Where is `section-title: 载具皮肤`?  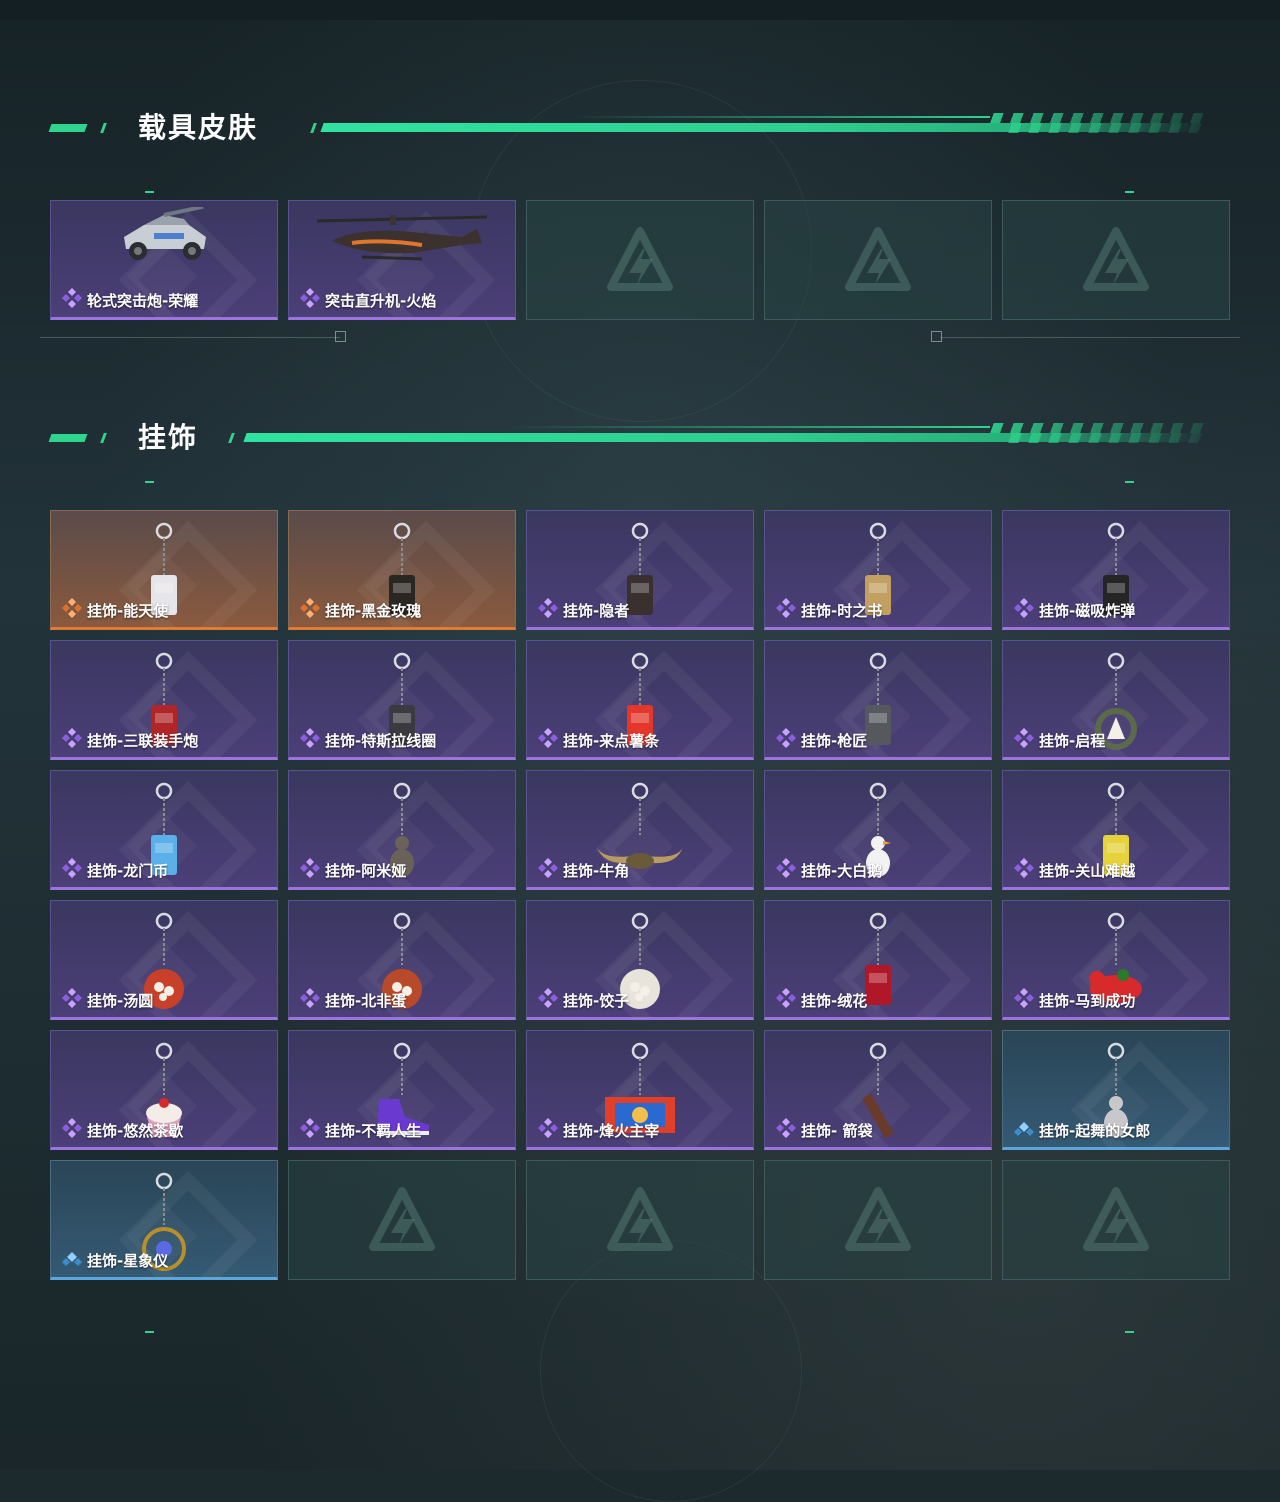 section-title: 载具皮肤 is located at coordinates (198, 127).